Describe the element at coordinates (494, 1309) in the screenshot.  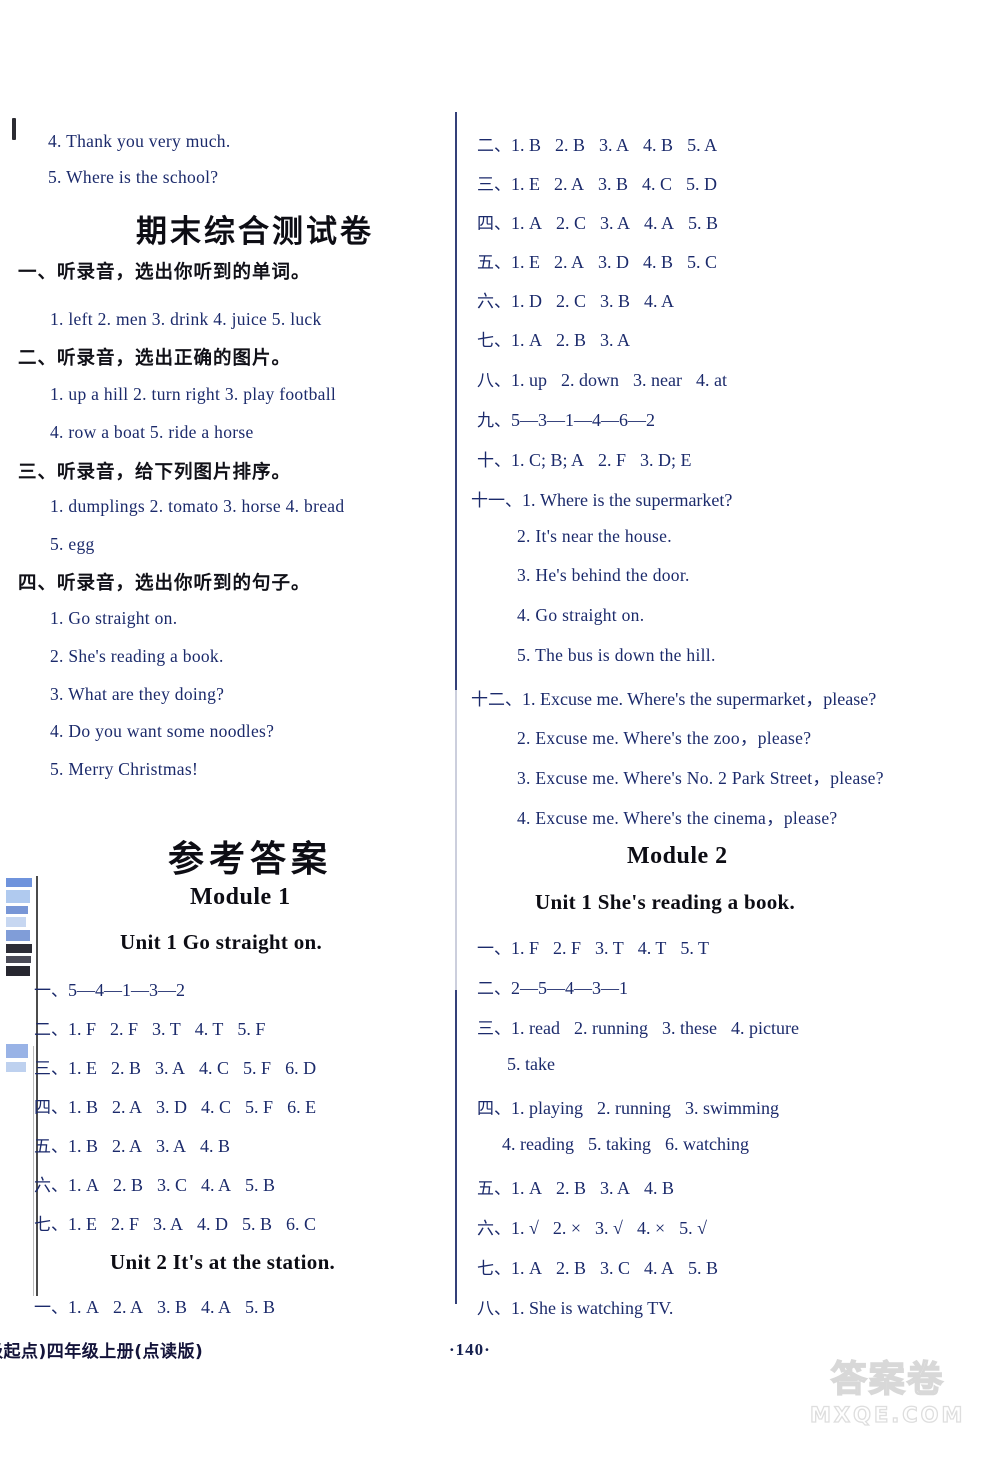
I see `answer-ordinal: 八、` at that location.